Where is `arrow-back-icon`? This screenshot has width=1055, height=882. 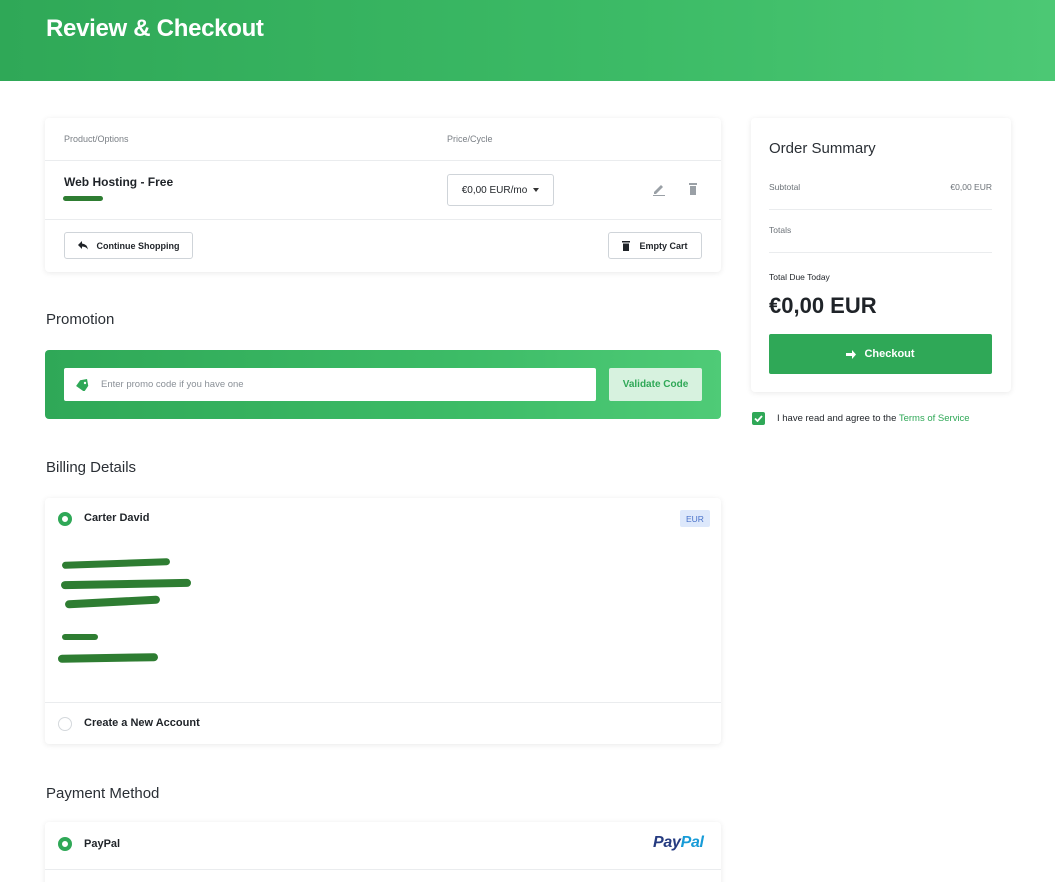
arrow-back-icon is located at coordinates (82, 245).